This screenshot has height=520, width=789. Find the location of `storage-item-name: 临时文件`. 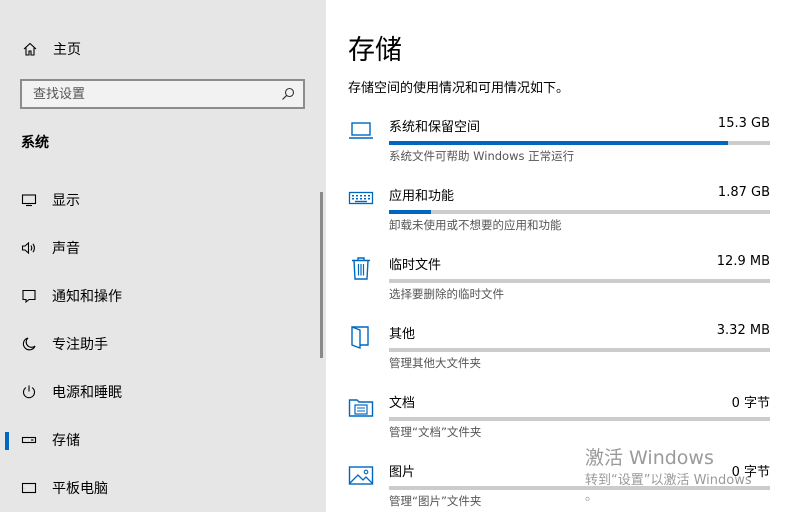

storage-item-name: 临时文件 is located at coordinates (415, 265).